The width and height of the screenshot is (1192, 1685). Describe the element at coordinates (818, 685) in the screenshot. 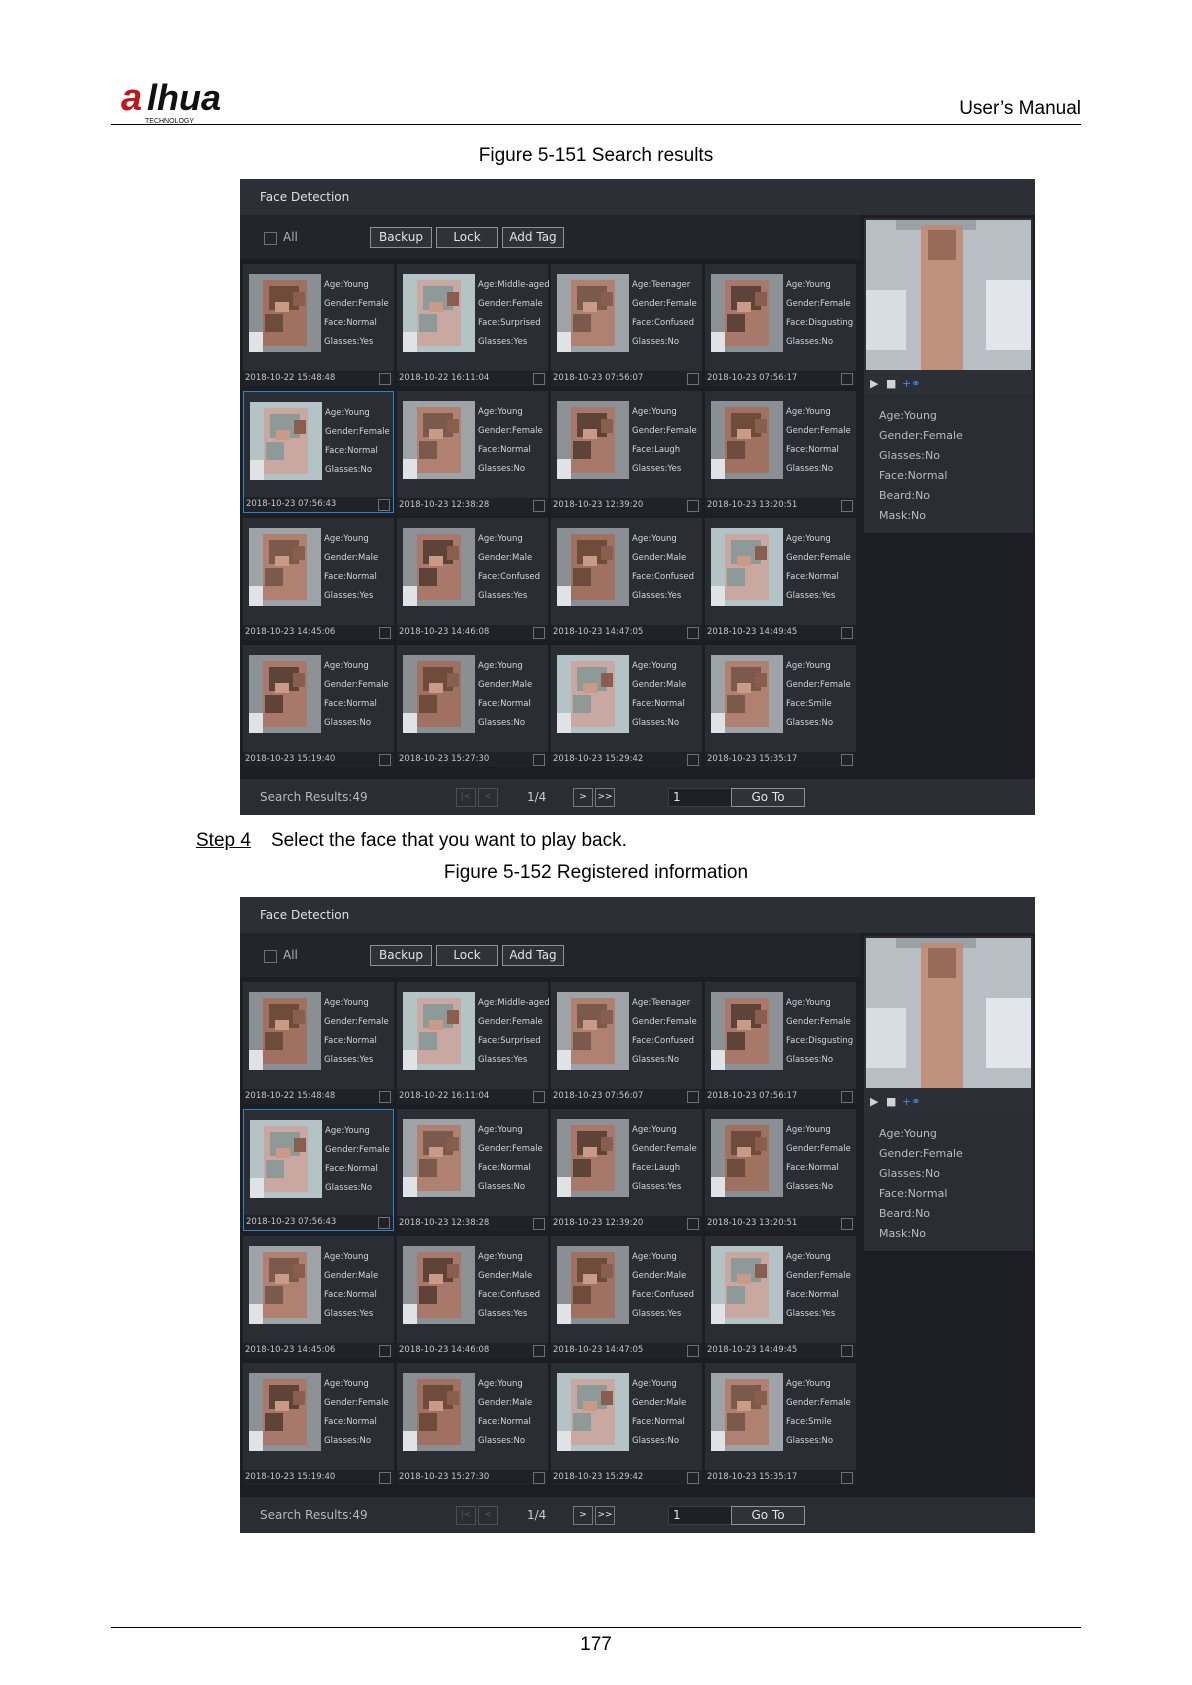

I see `attr-gender: Gender:Female` at that location.